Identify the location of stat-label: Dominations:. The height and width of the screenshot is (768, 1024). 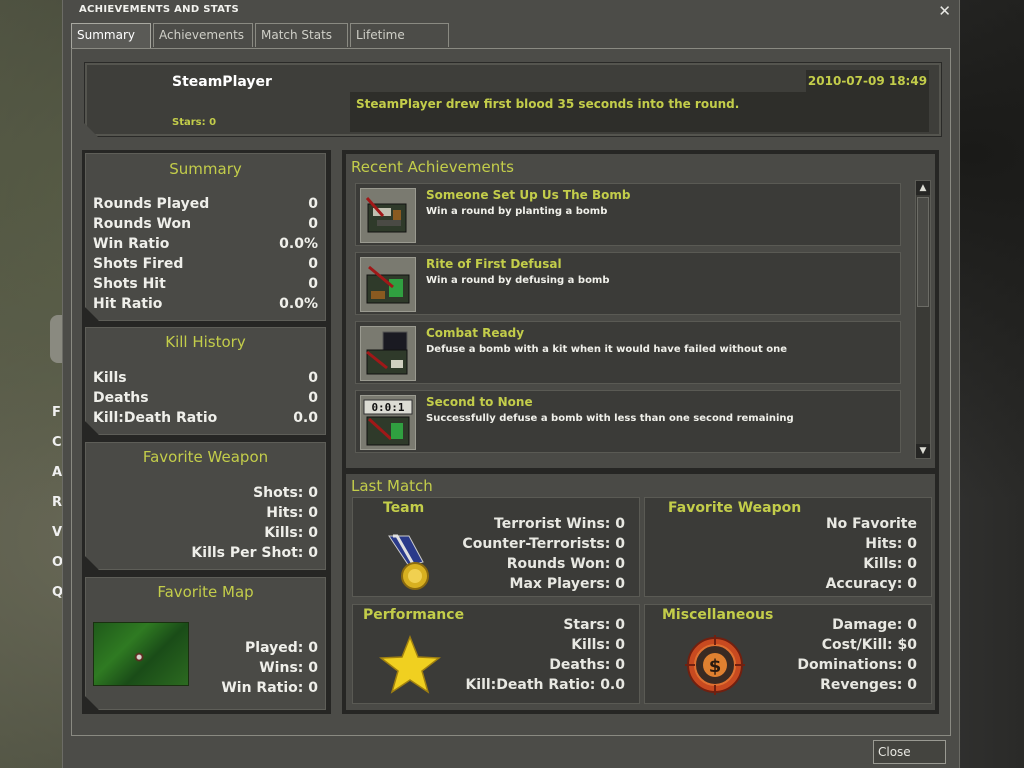
(852, 665).